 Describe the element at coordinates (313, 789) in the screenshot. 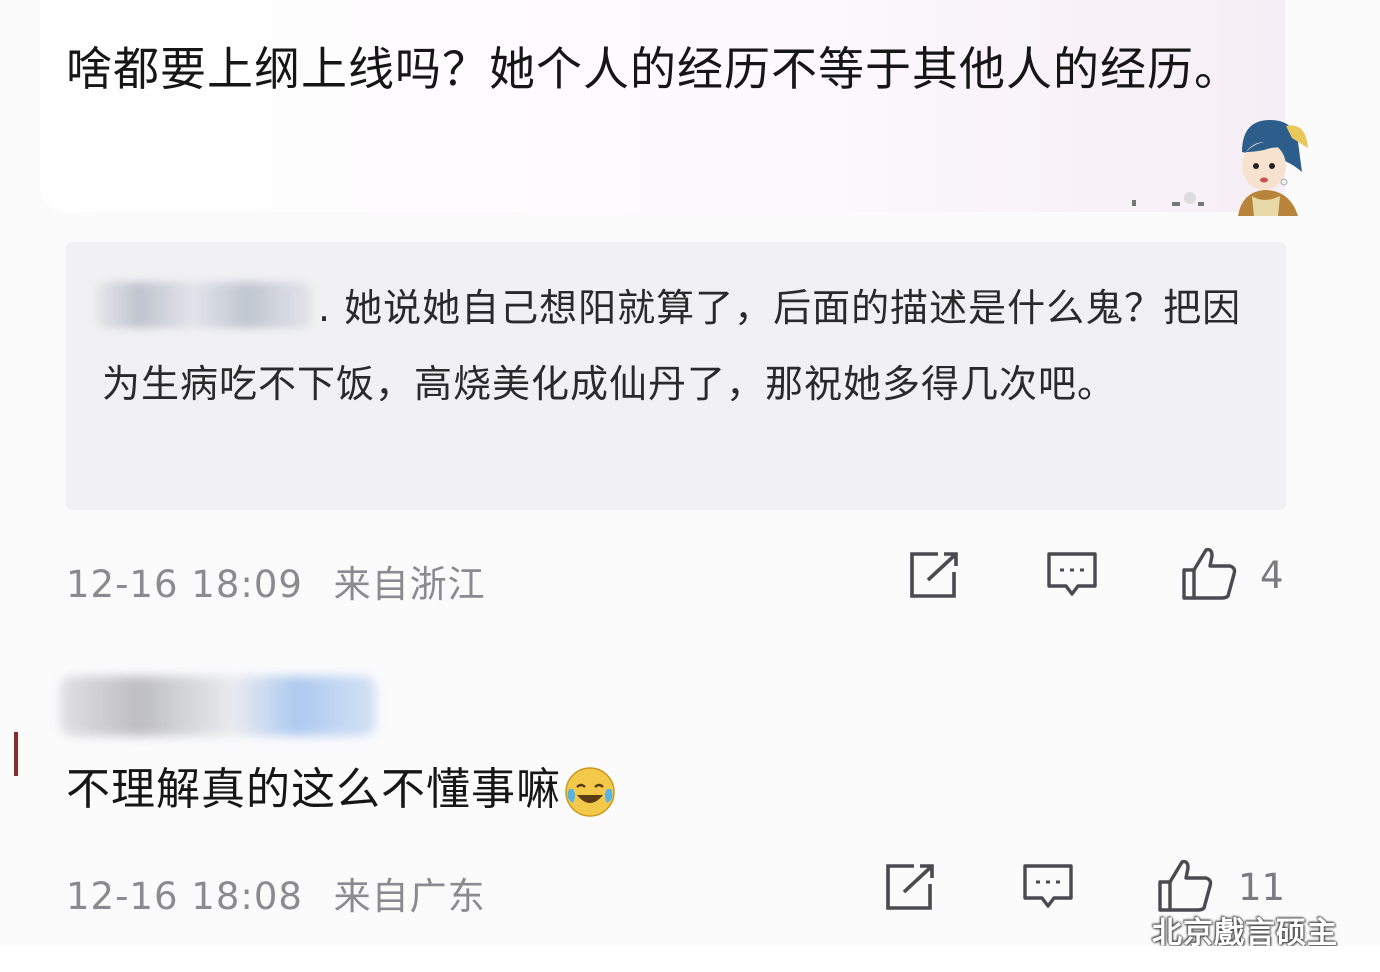

I see `comment-text-content: 不理解真的这么不懂事嘛` at that location.